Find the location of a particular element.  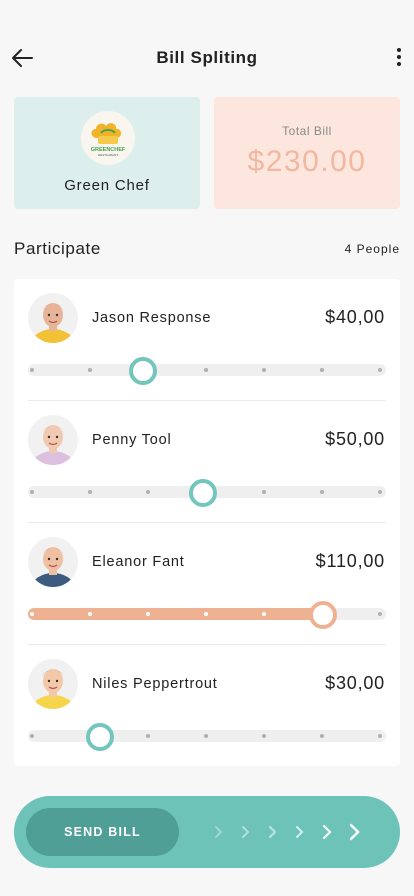

slider-fill is located at coordinates (175, 614).